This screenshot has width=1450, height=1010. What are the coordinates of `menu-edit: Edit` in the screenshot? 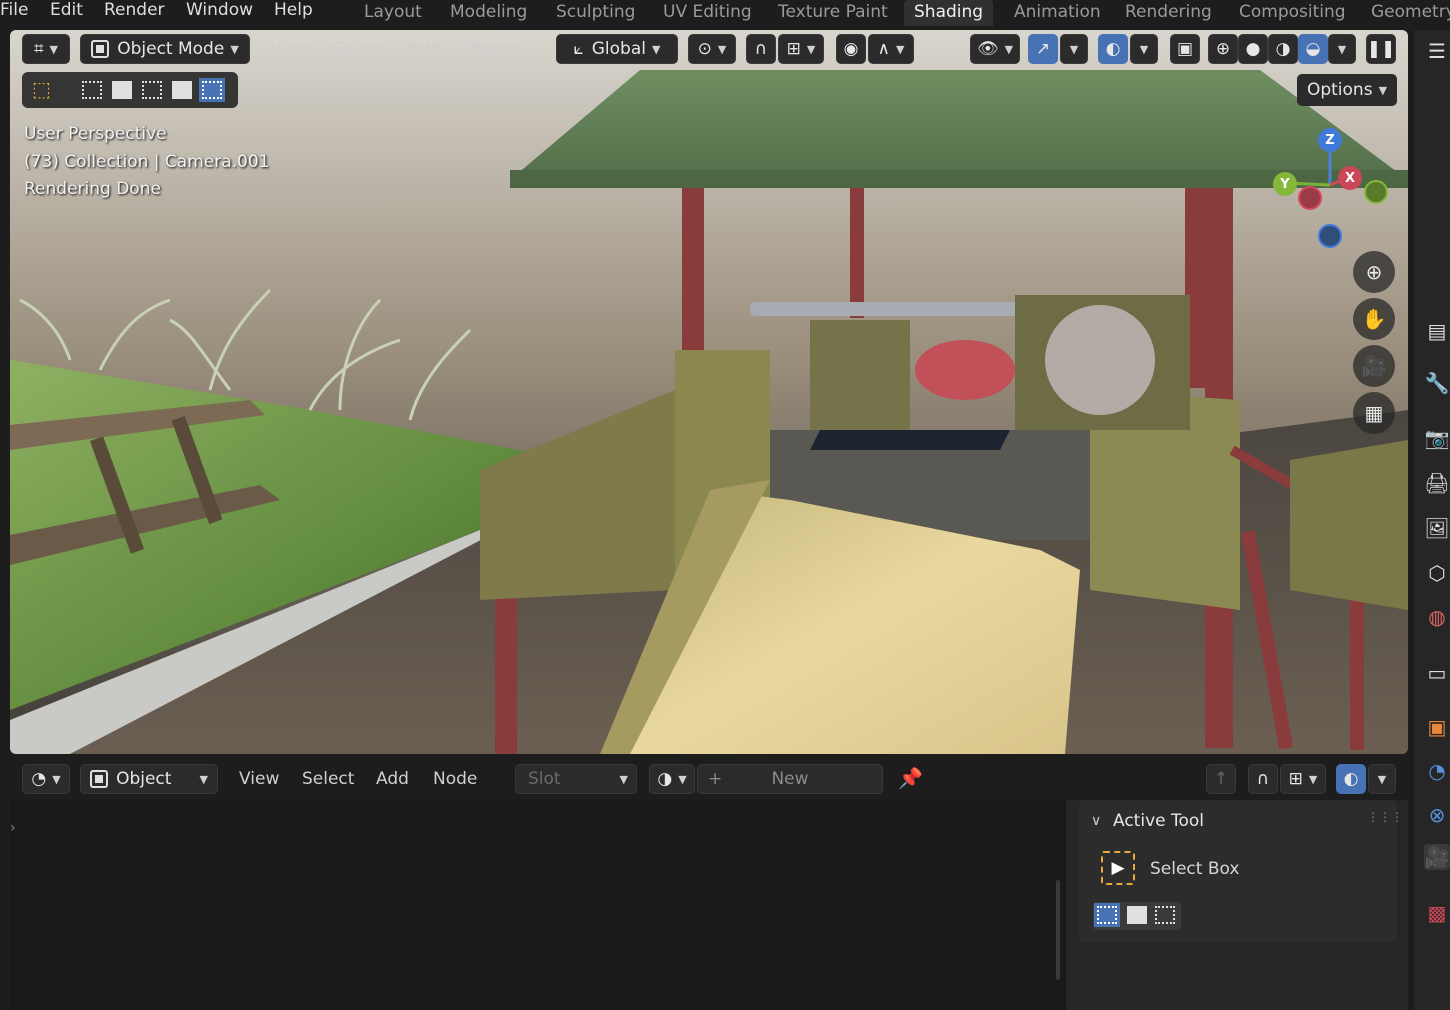 It's located at (66, 12).